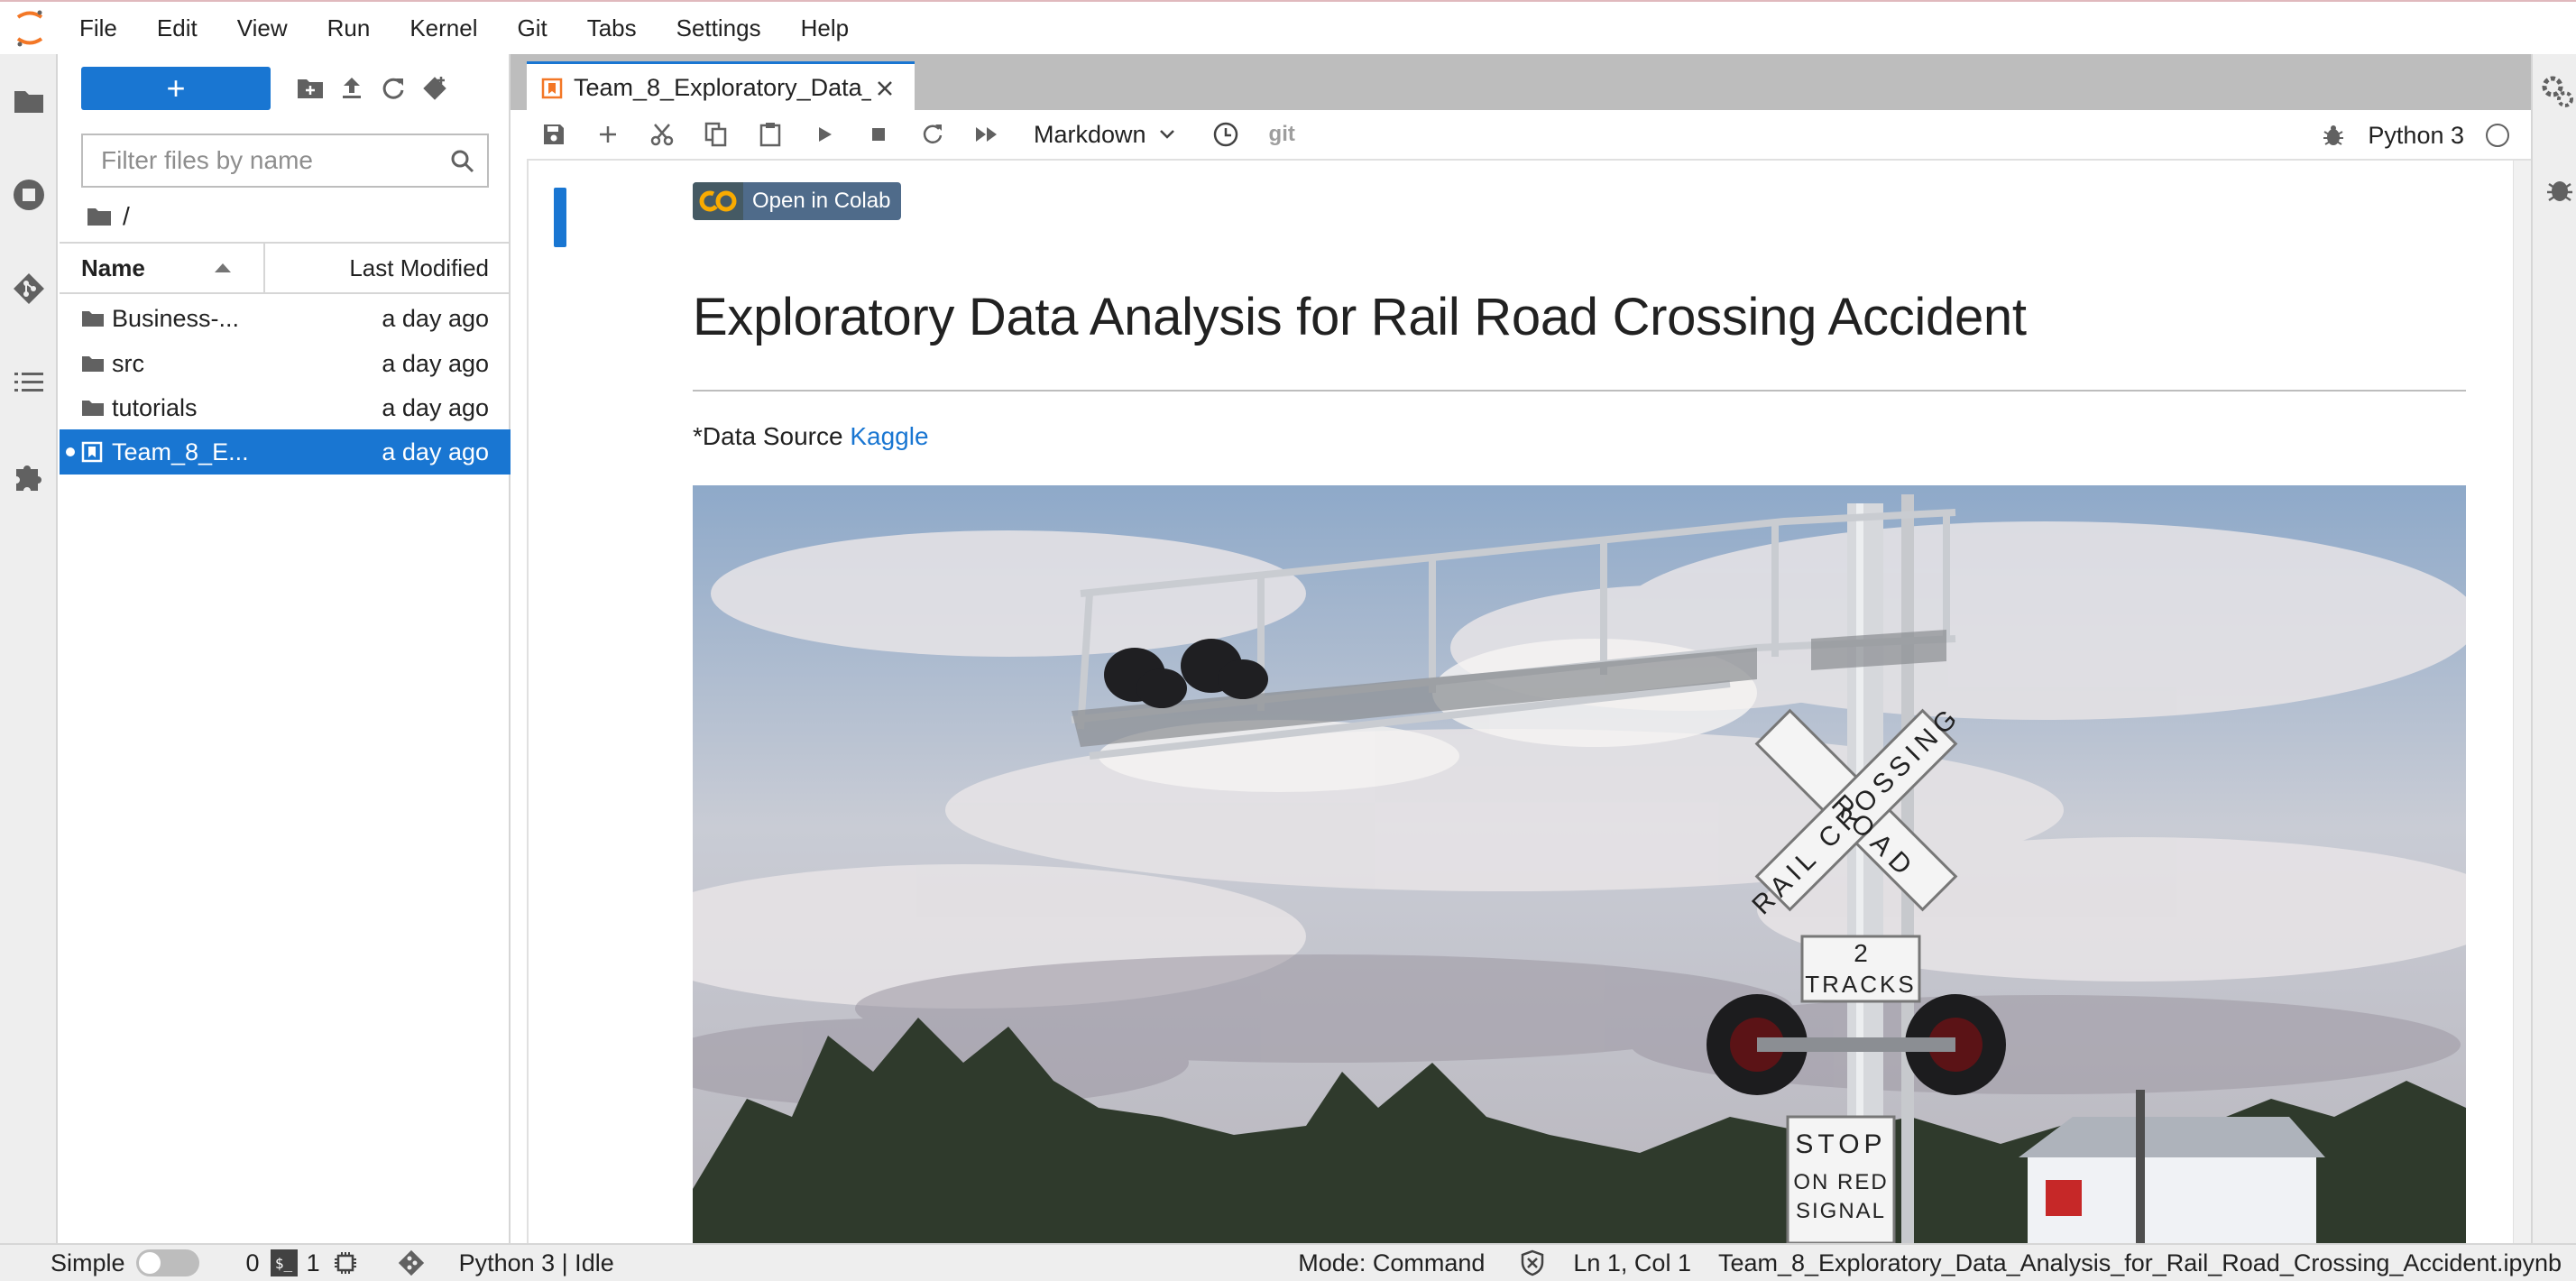 The width and height of the screenshot is (2576, 1281). I want to click on kernel-status: Python 3 | Idle, so click(536, 1263).